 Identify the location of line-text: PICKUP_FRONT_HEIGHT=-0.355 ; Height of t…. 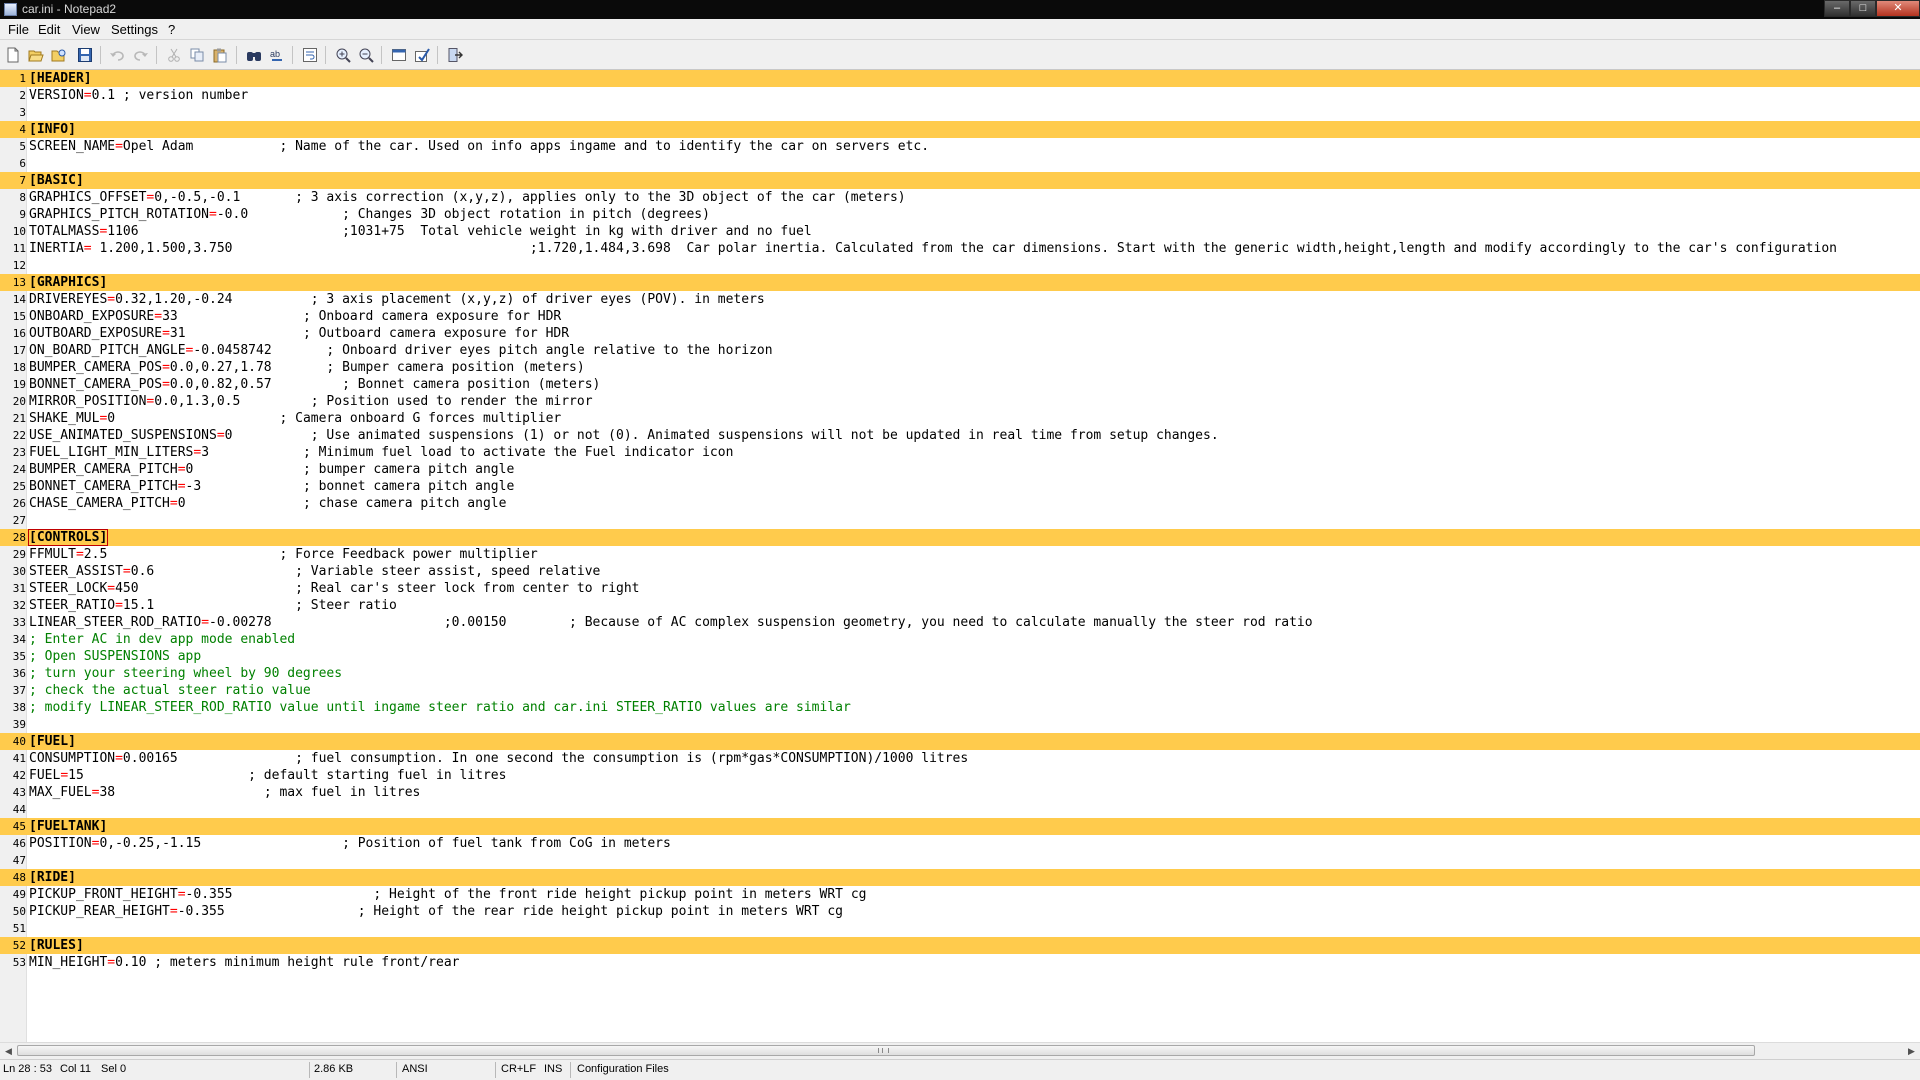
(447, 894).